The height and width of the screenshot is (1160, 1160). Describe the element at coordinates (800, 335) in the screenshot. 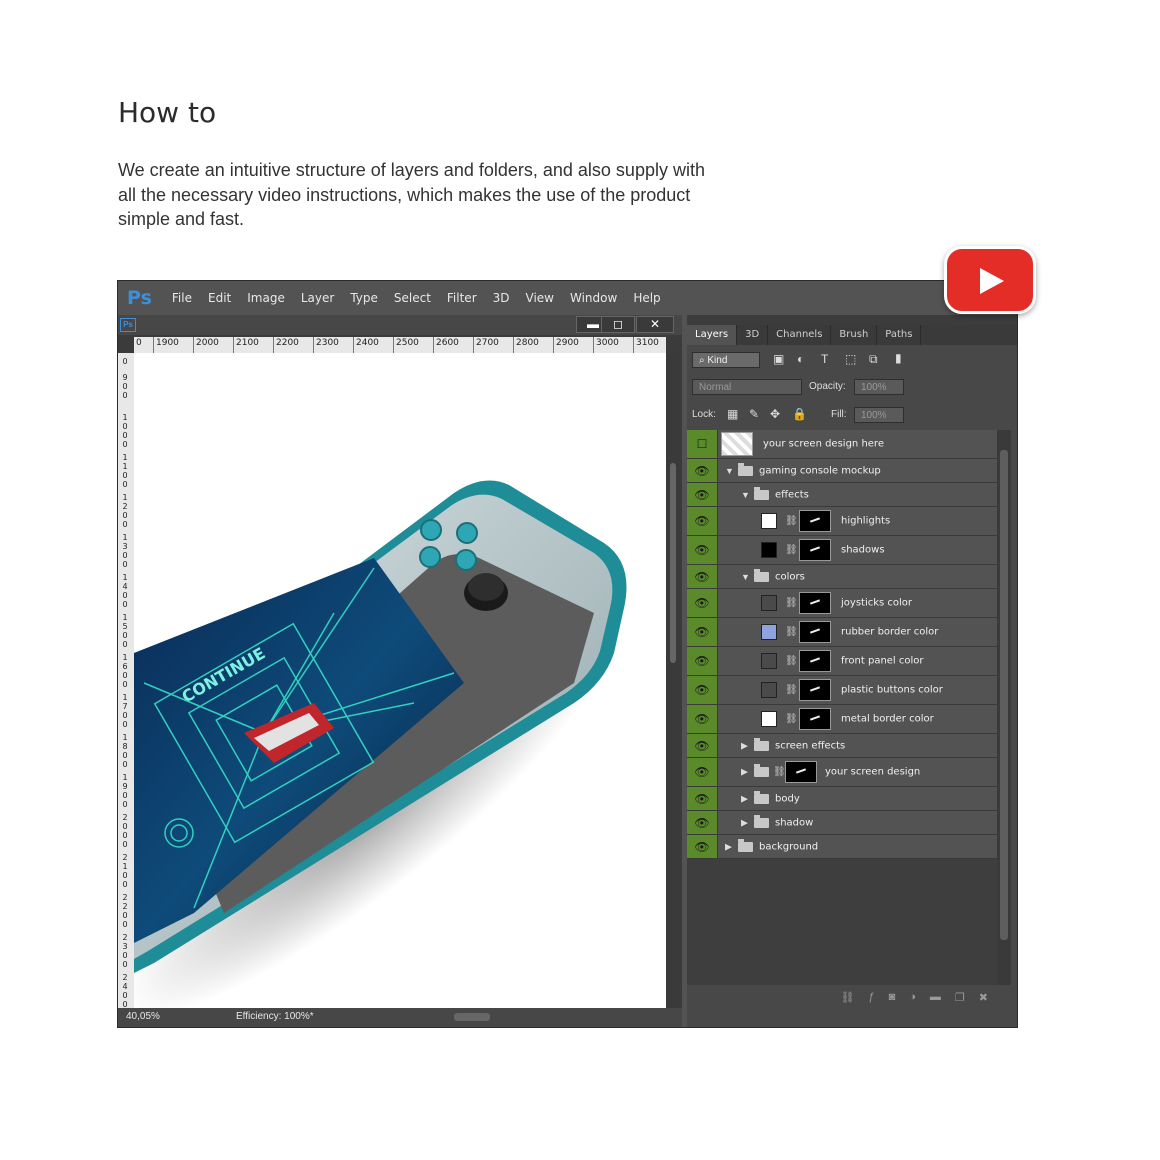

I see `tab-channels: Channels` at that location.